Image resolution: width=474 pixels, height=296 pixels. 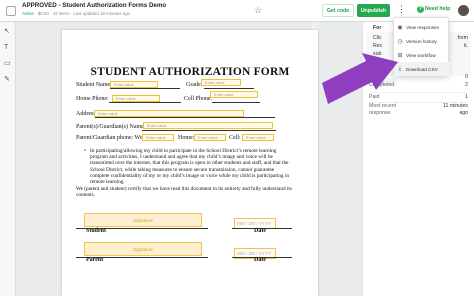 I want to click on history-icon: ◷, so click(x=400, y=41).